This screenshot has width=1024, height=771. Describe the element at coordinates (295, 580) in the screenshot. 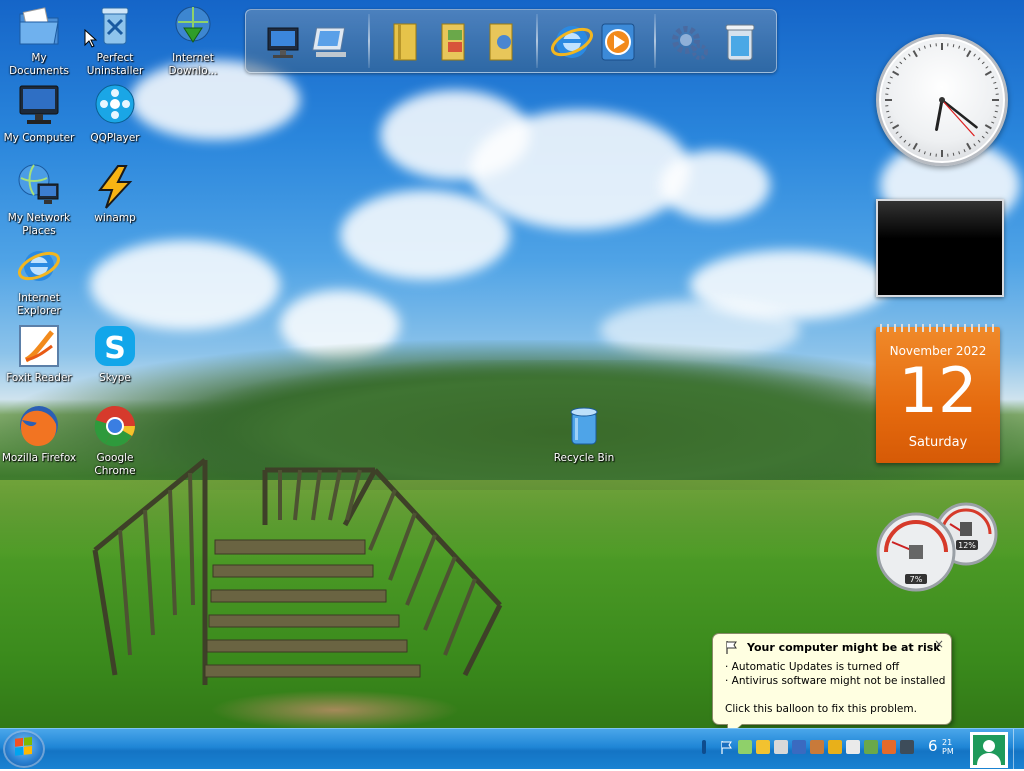

I see `wooden-stairs` at that location.